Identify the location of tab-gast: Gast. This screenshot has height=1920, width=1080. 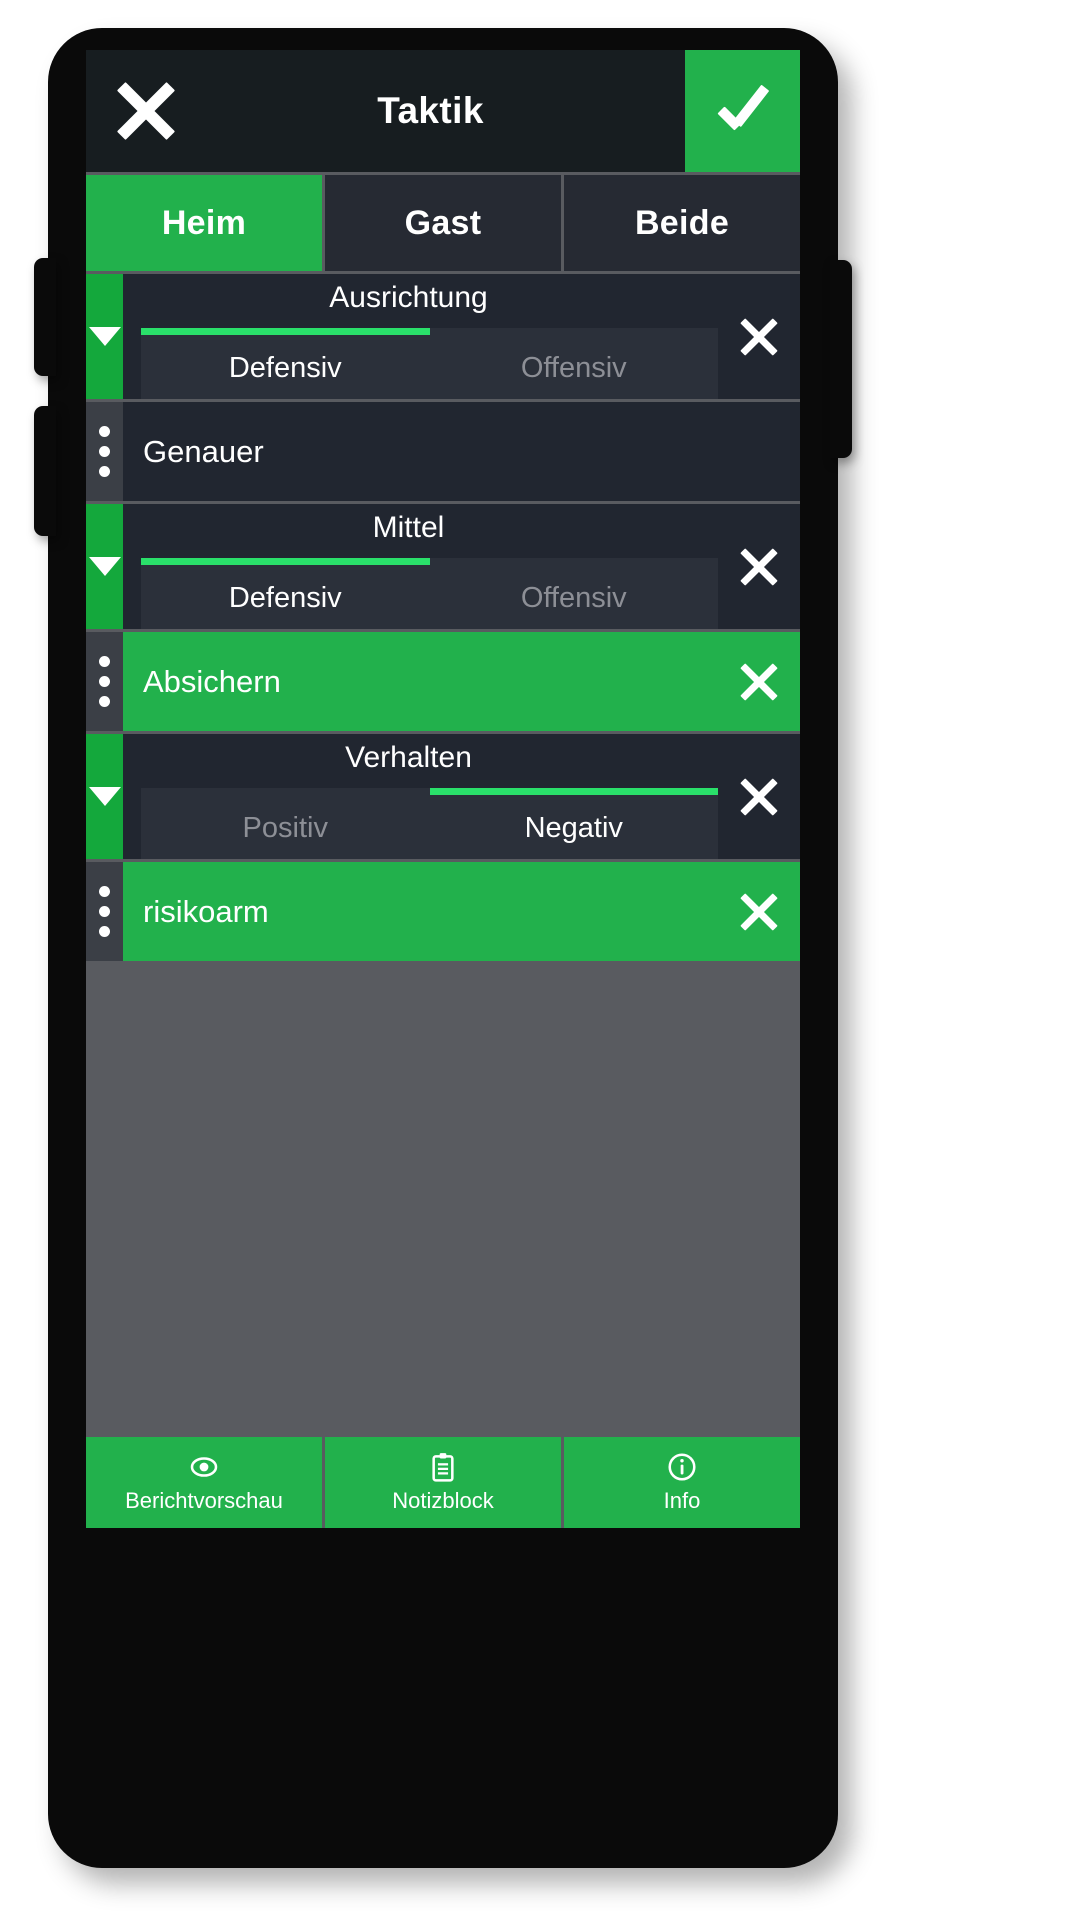
(443, 223).